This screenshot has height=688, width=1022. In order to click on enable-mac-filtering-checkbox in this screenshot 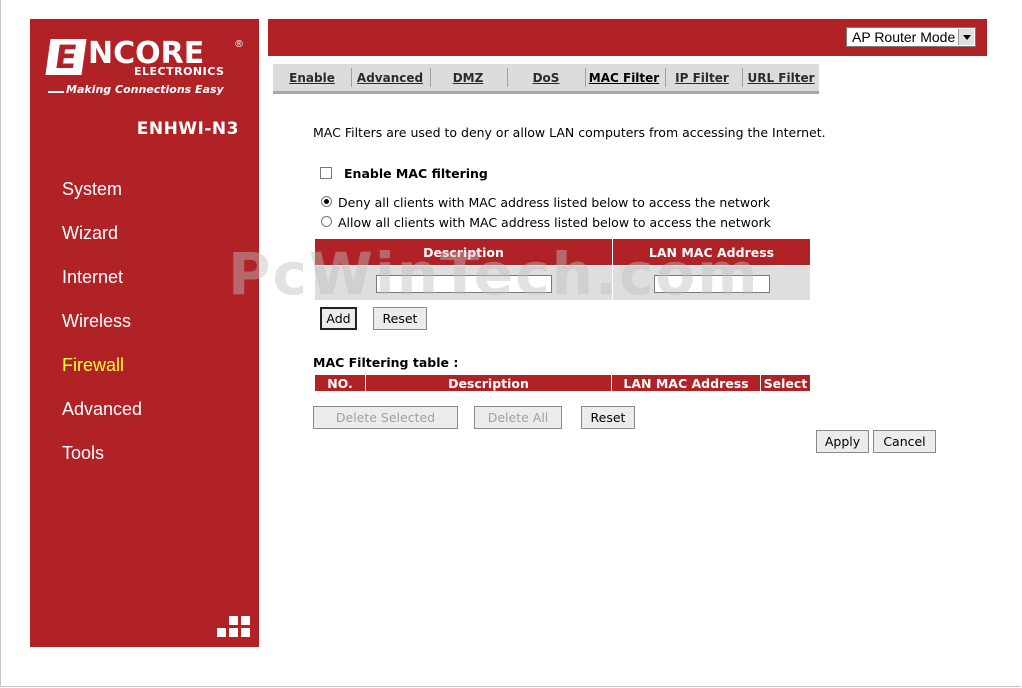, I will do `click(326, 172)`.